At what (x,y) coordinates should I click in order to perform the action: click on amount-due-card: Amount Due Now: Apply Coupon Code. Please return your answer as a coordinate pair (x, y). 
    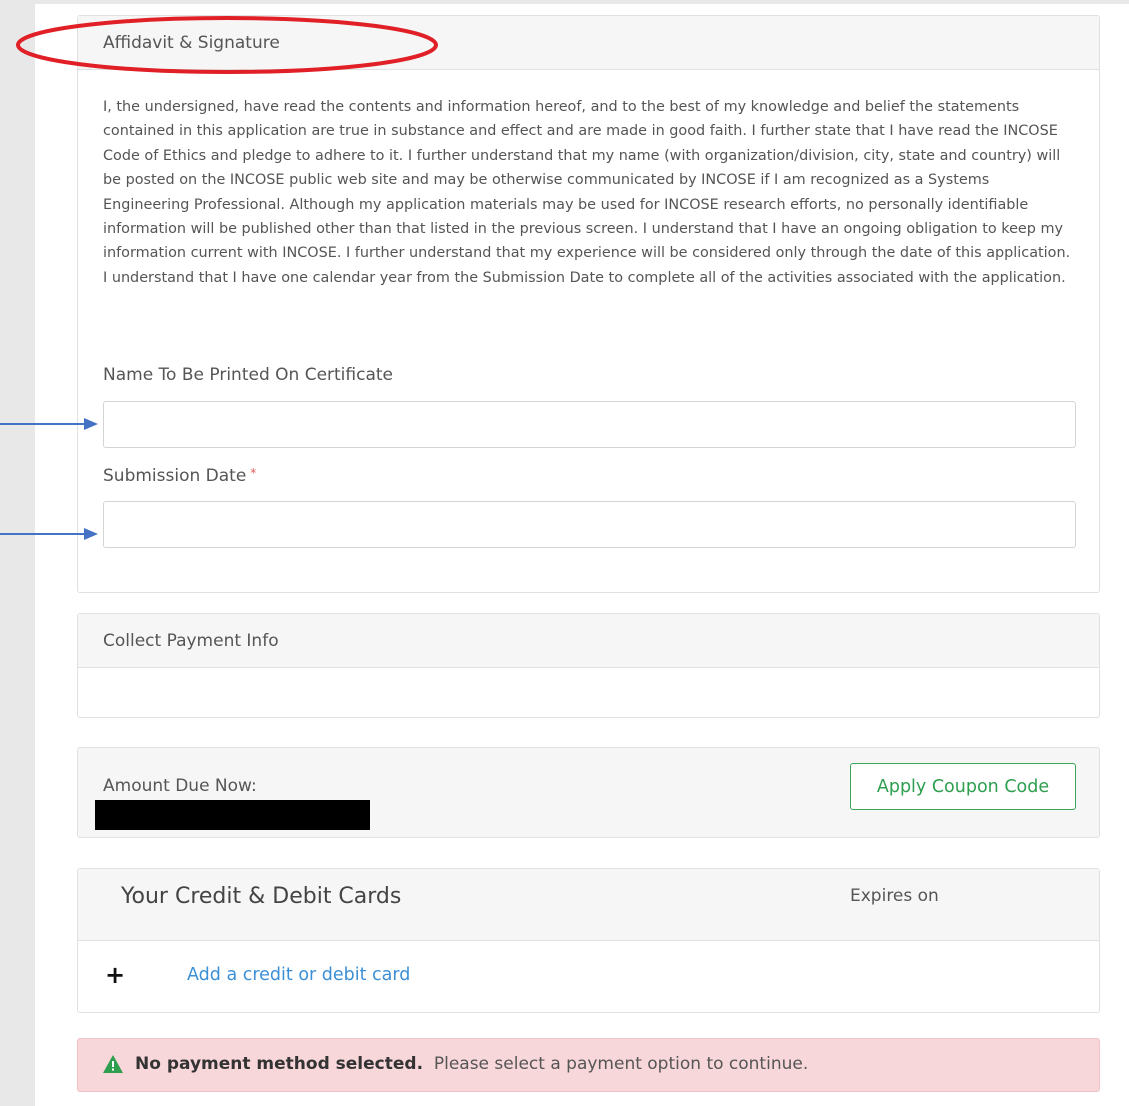
    Looking at the image, I should click on (588, 792).